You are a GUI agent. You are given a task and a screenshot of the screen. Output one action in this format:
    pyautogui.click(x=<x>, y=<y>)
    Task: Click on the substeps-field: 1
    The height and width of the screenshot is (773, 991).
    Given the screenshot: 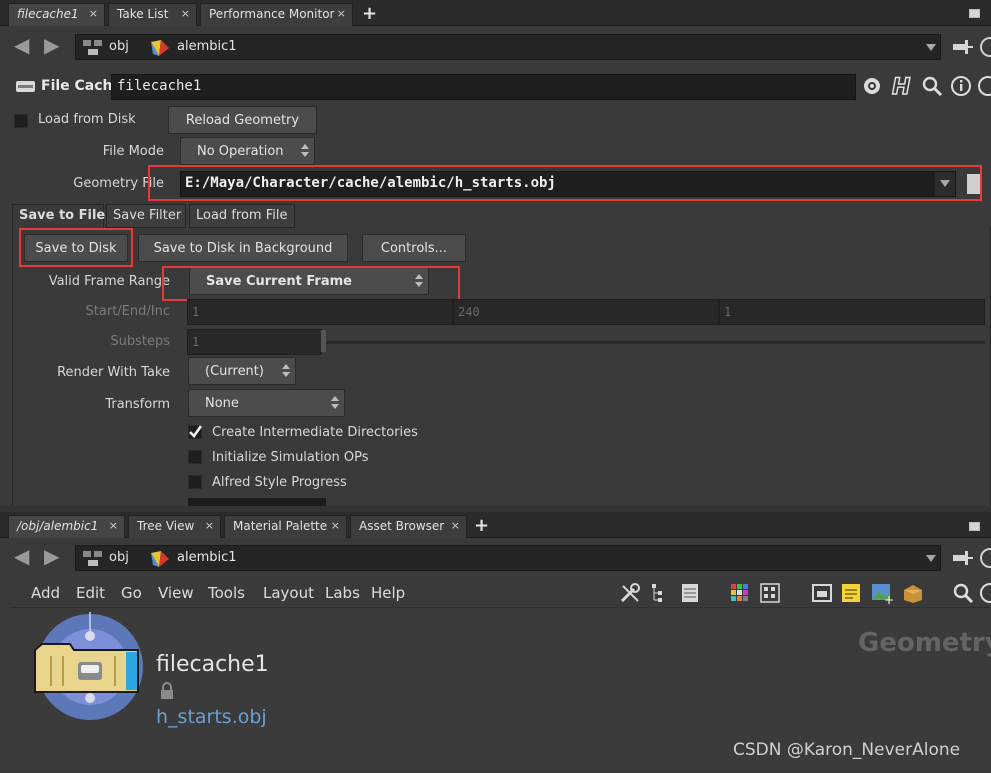 What is the action you would take?
    pyautogui.click(x=254, y=342)
    